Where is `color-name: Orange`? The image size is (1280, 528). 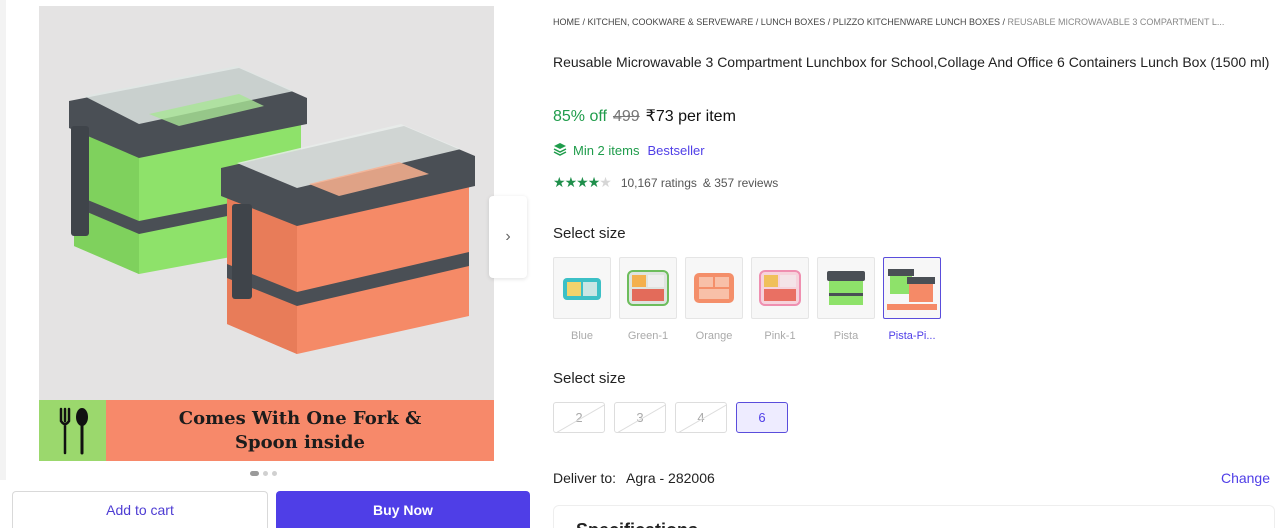
color-name: Orange is located at coordinates (714, 336).